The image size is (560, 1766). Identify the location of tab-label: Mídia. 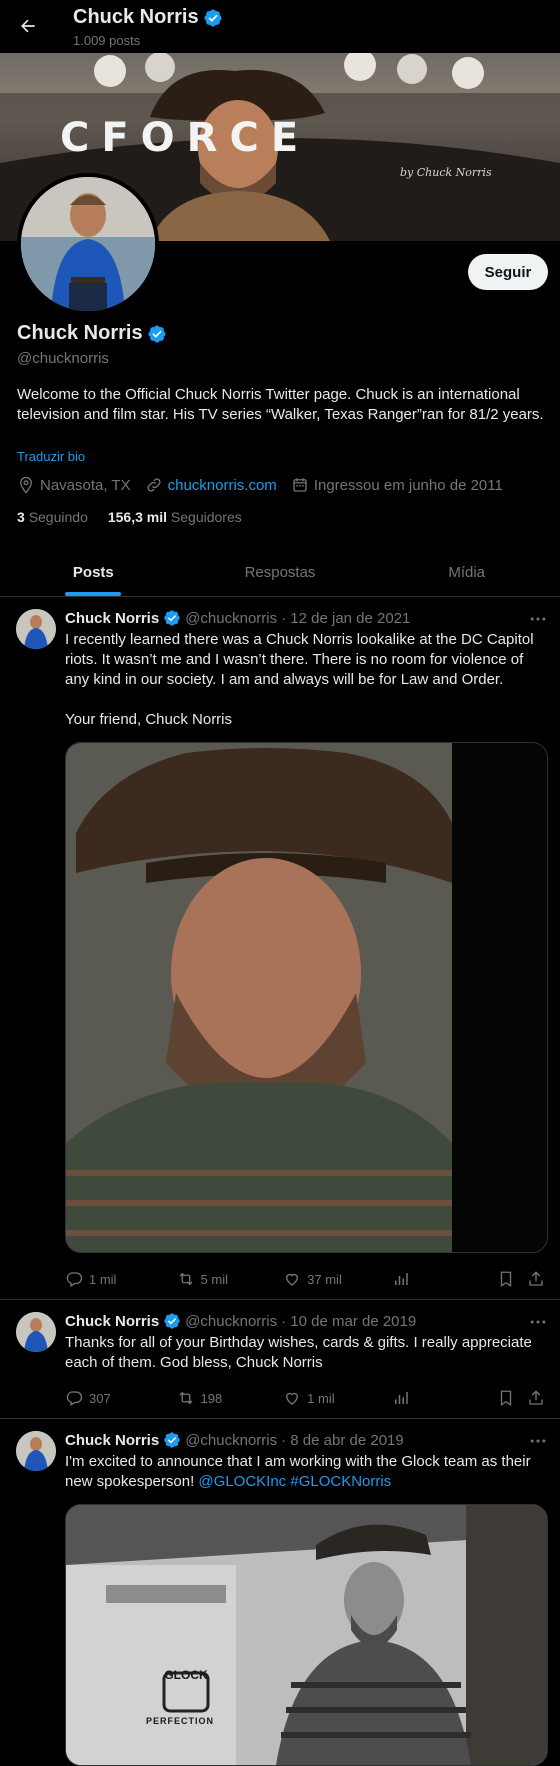
(467, 572).